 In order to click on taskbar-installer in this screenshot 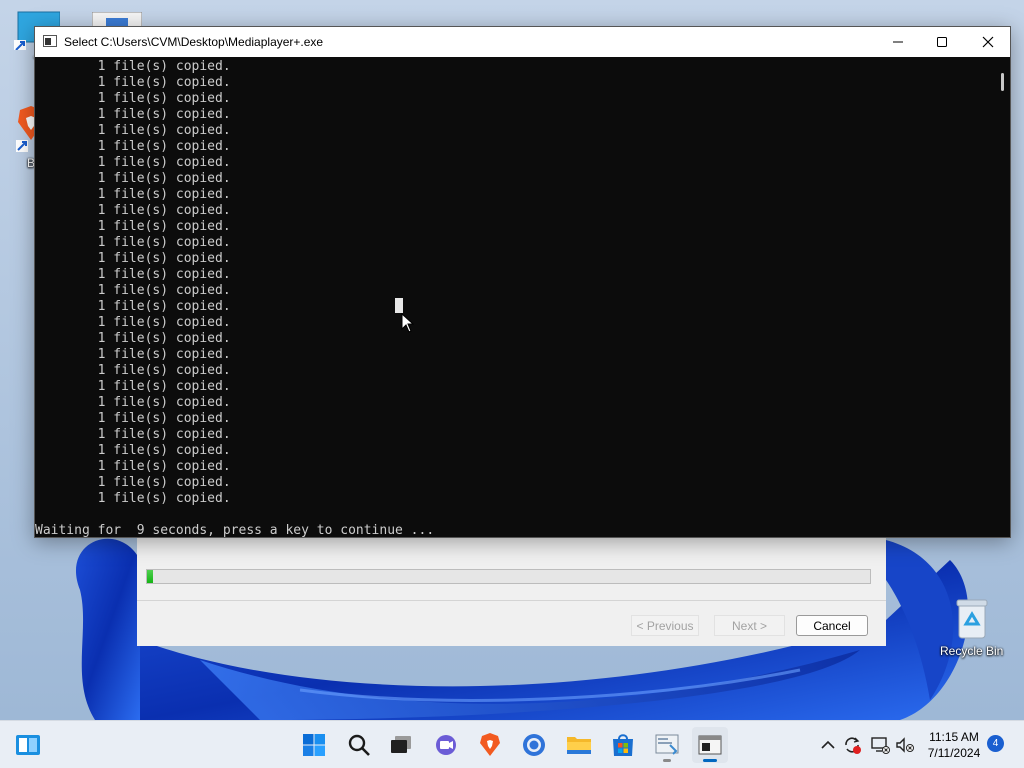, I will do `click(667, 745)`.